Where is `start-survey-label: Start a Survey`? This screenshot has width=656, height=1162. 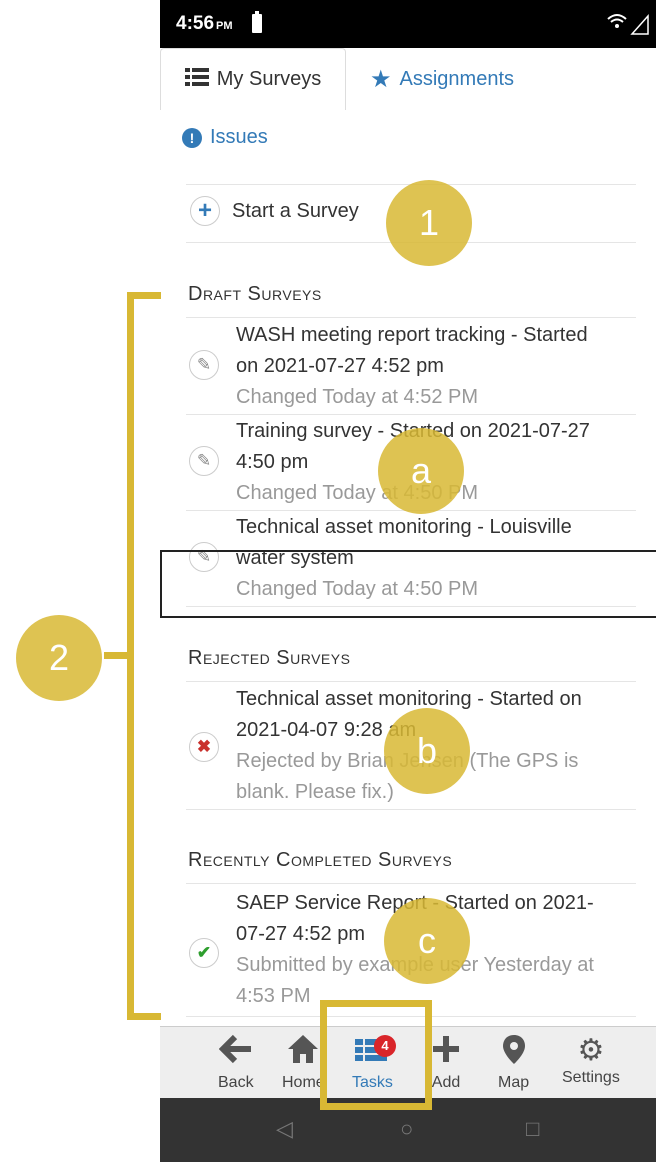
start-survey-label: Start a Survey is located at coordinates (295, 210).